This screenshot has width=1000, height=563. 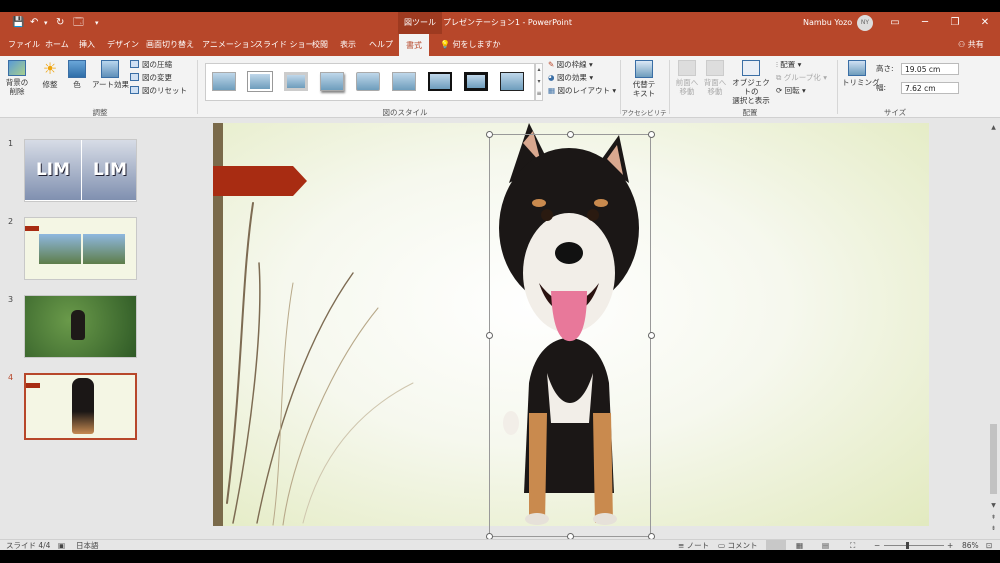 I want to click on align-label: 配置, so click(x=788, y=64).